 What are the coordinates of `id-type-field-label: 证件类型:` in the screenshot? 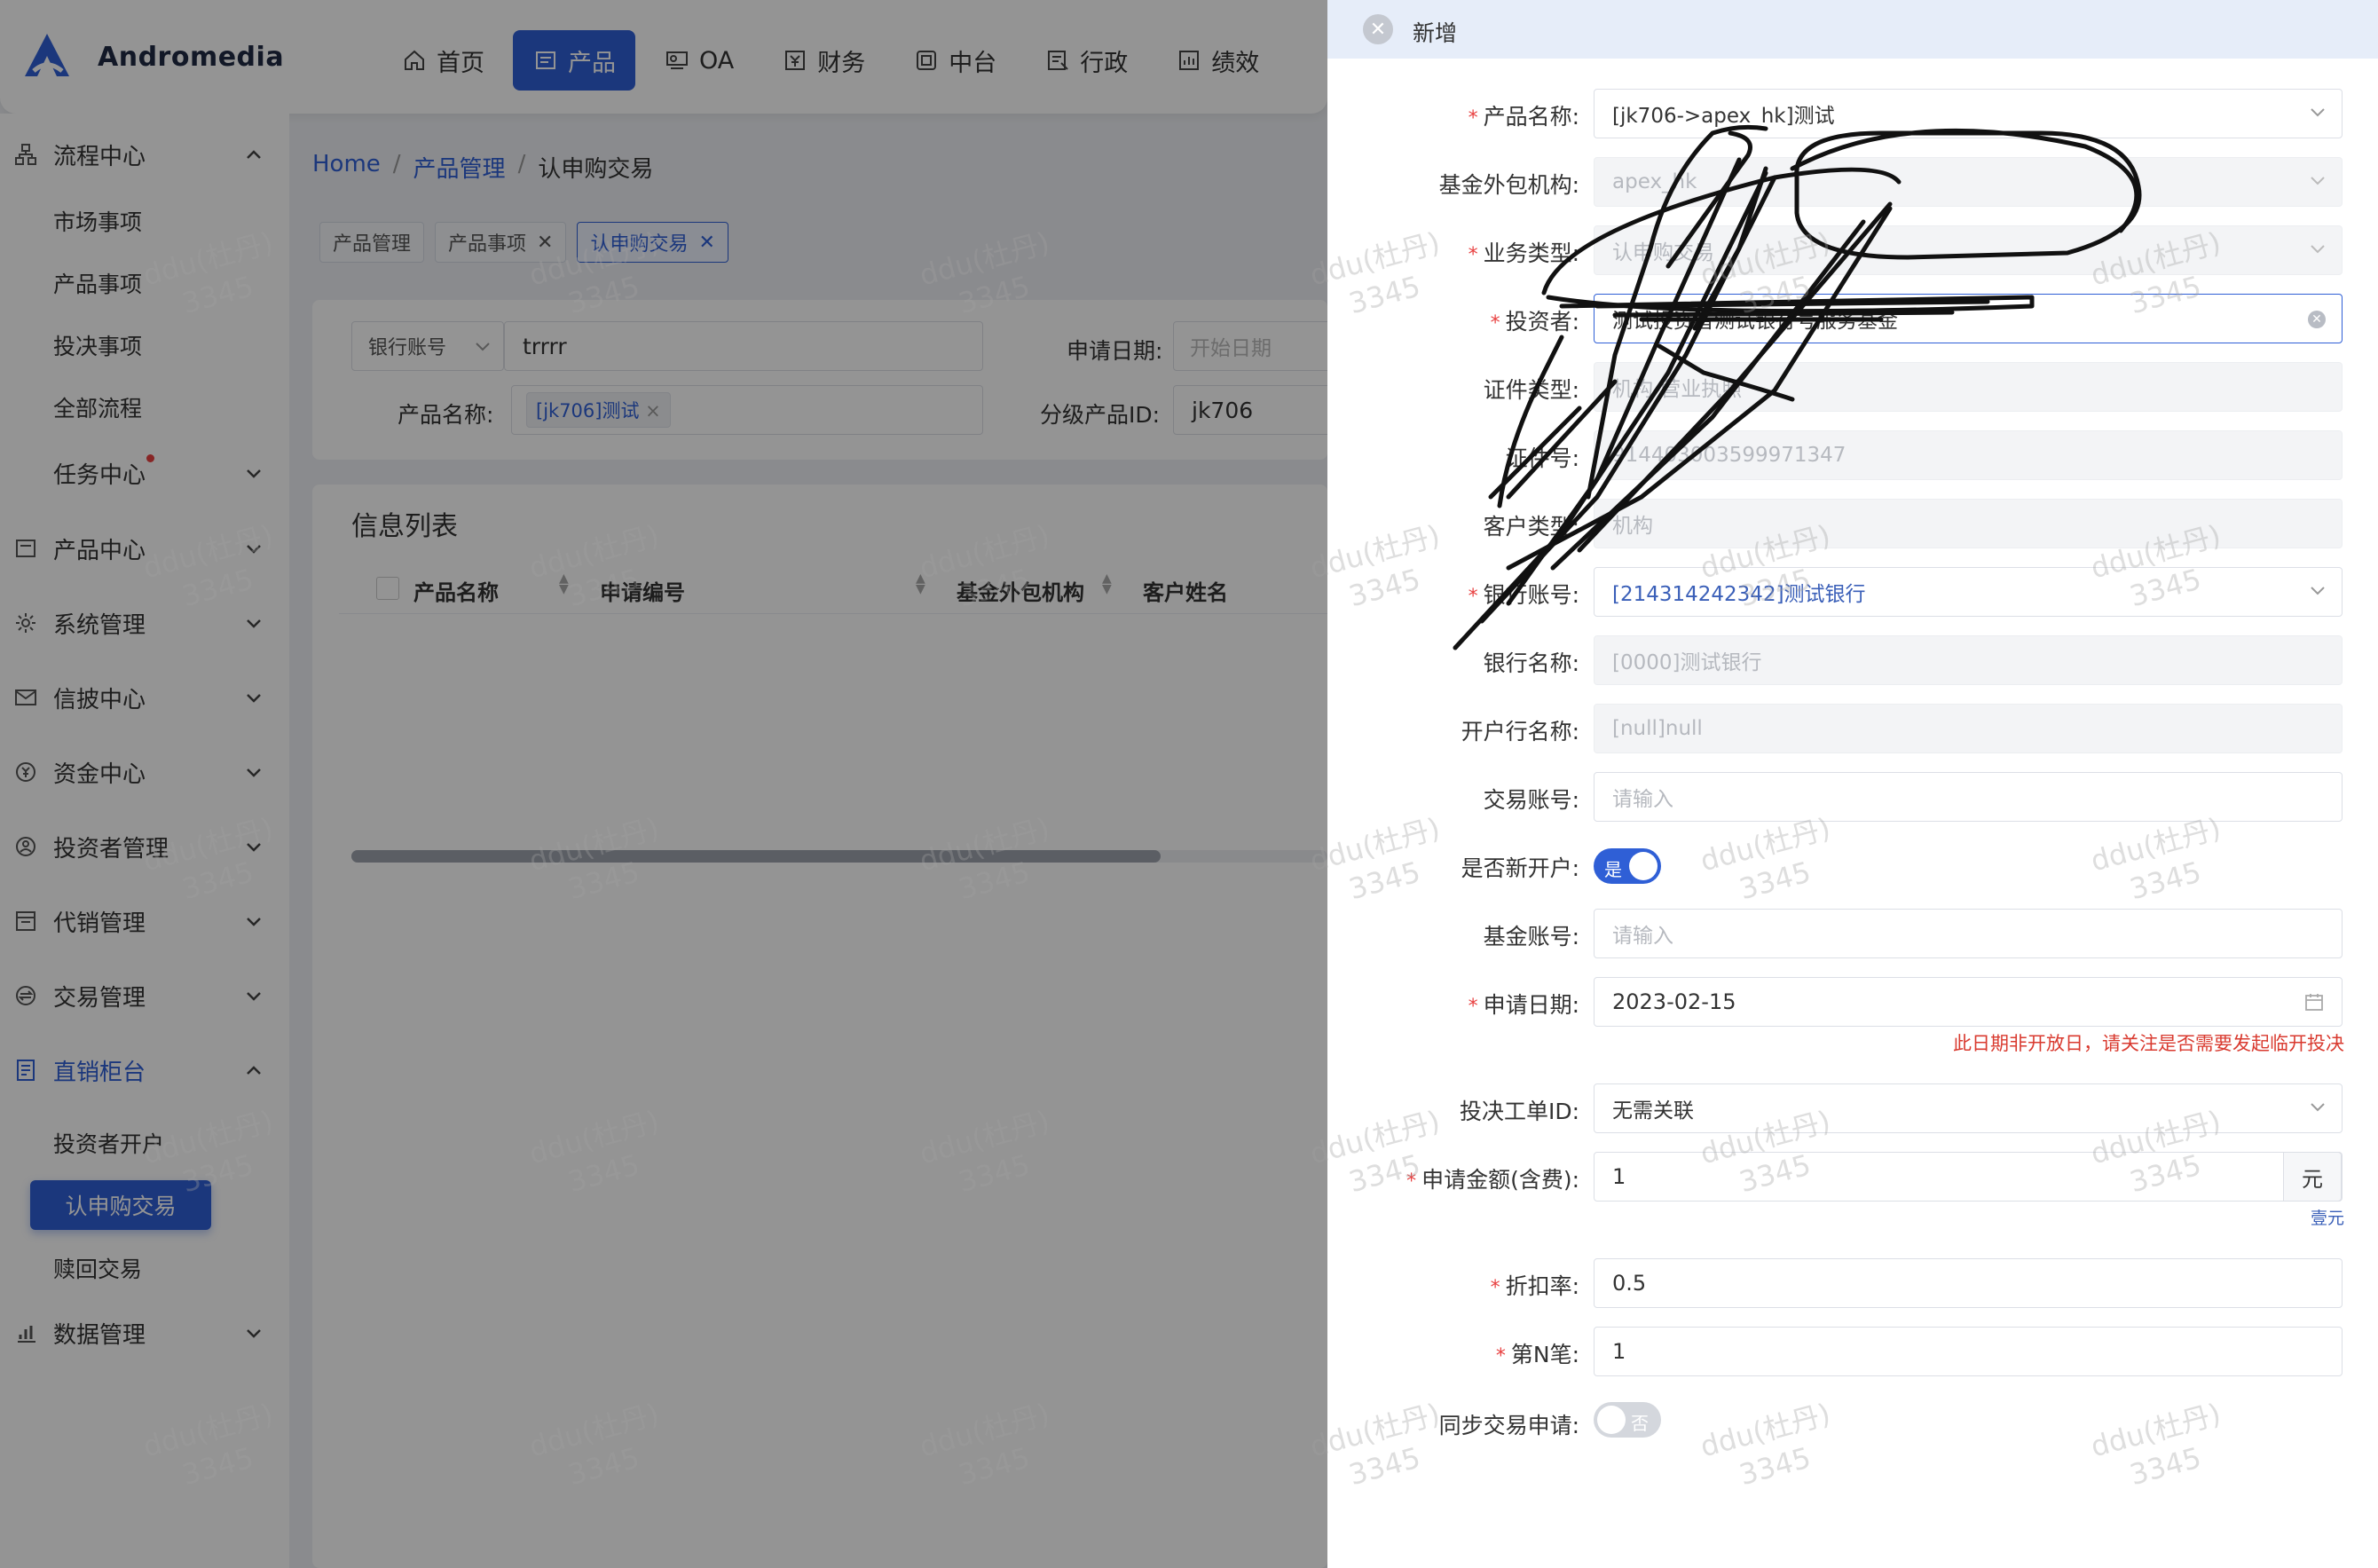 It's located at (1531, 390).